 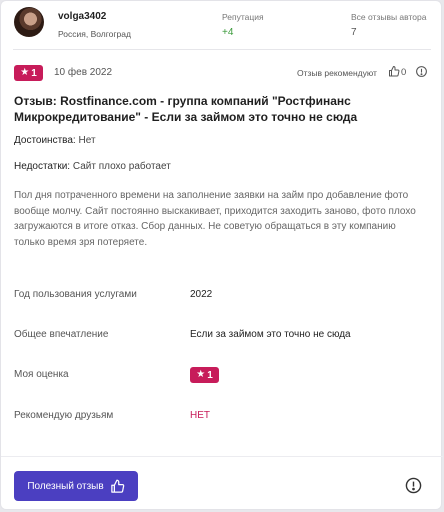 What do you see at coordinates (354, 32) in the screenshot?
I see `all-reviews-value: 7` at bounding box center [354, 32].